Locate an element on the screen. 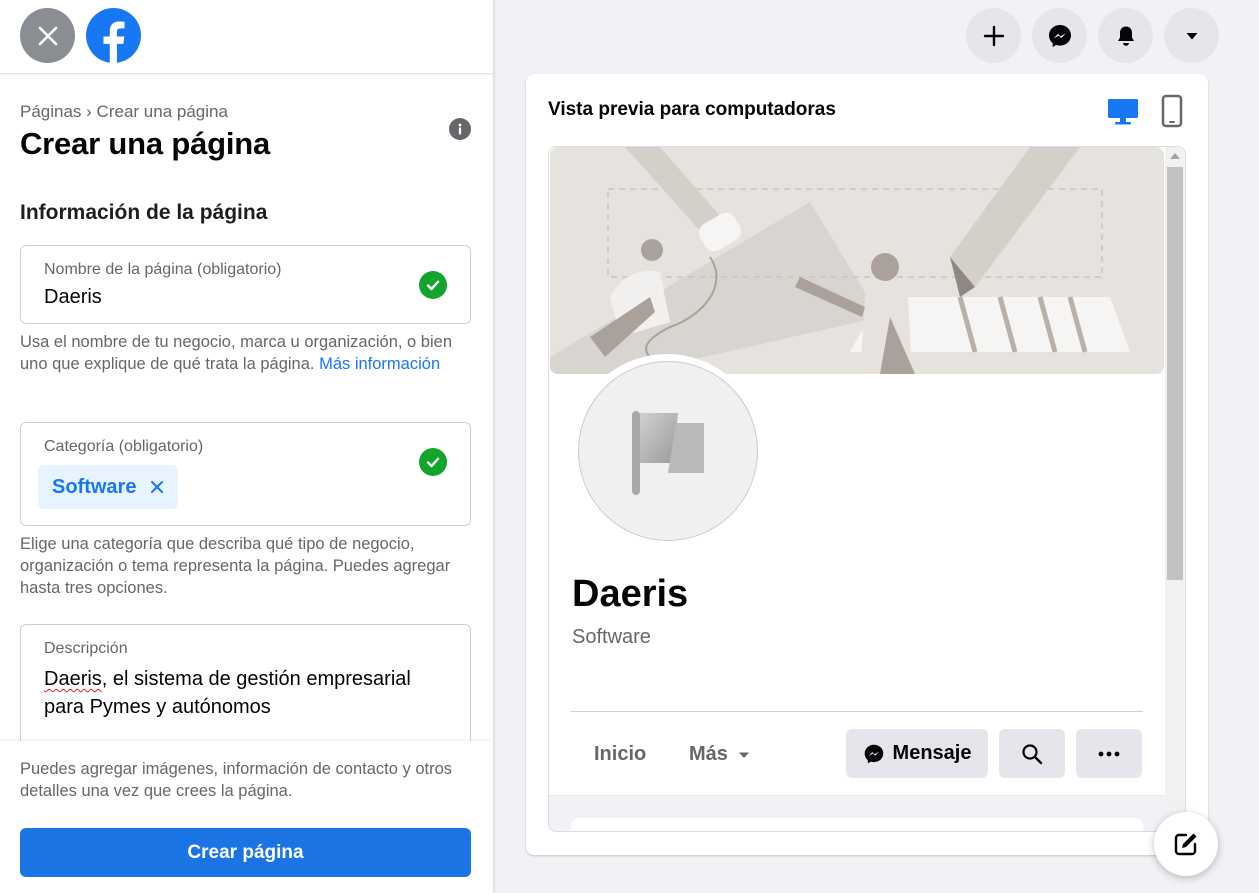 The height and width of the screenshot is (893, 1259). category-label: Categoría (obligatorio) is located at coordinates (124, 446).